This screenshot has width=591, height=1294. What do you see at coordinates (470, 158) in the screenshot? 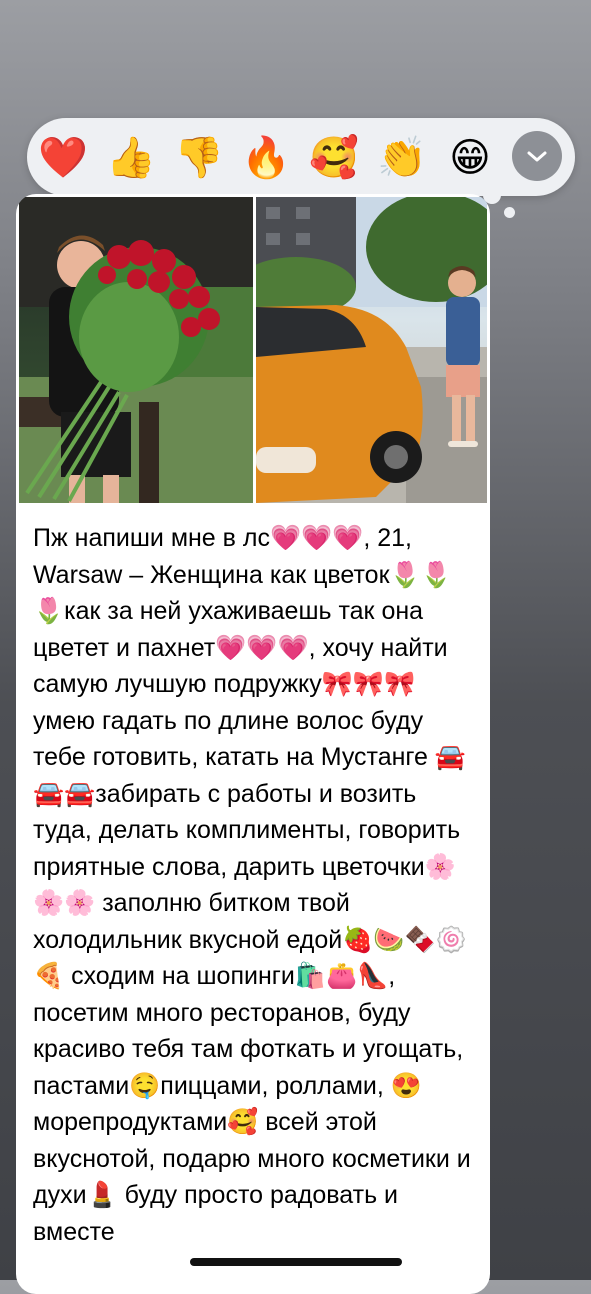
I see `reaction-grinning-face: 😁` at bounding box center [470, 158].